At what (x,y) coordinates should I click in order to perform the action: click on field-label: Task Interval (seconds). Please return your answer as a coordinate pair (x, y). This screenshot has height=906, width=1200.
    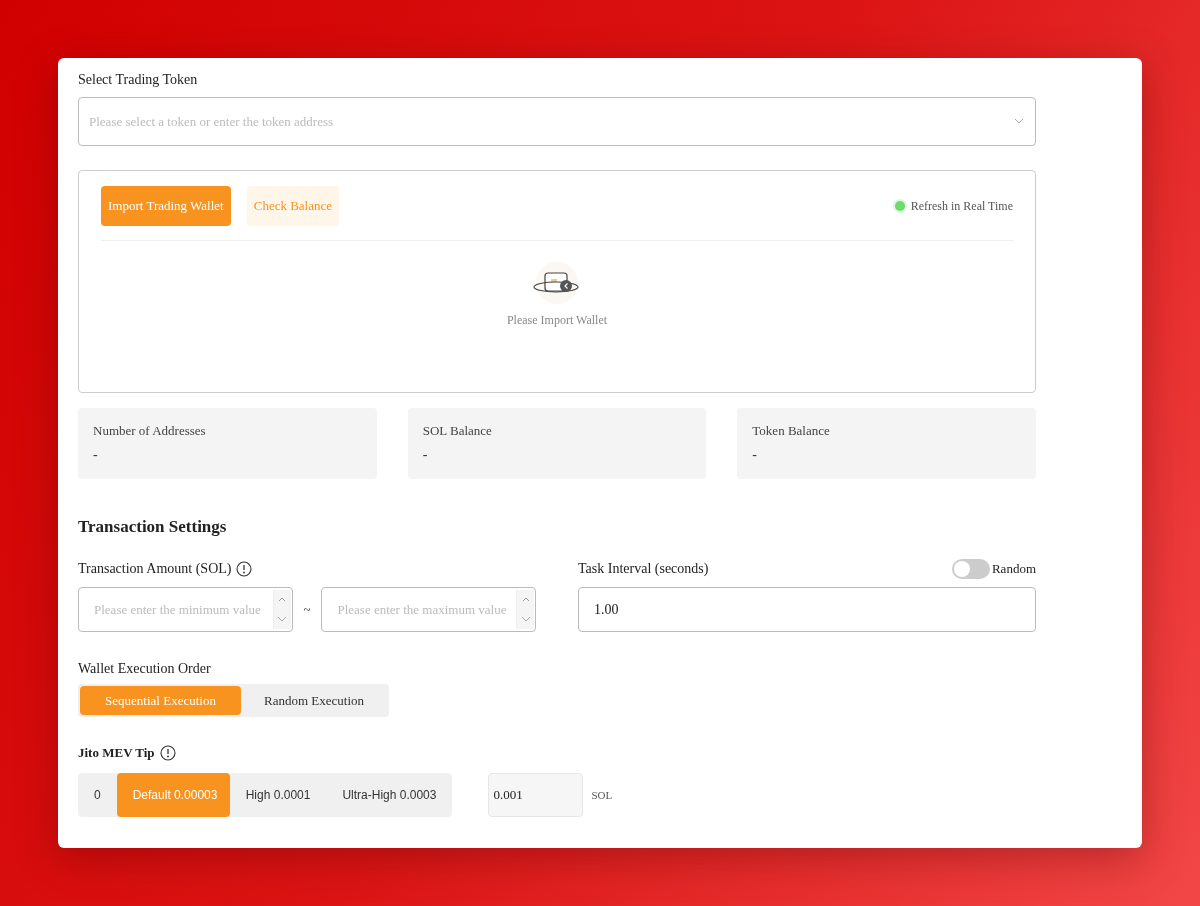
    Looking at the image, I should click on (643, 569).